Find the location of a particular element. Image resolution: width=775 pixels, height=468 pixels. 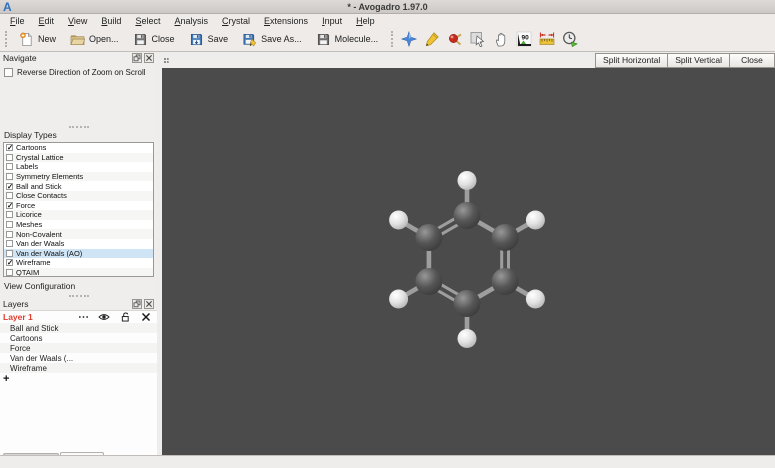

display-type-cartoons: ✓ Cartoons is located at coordinates (78, 148).